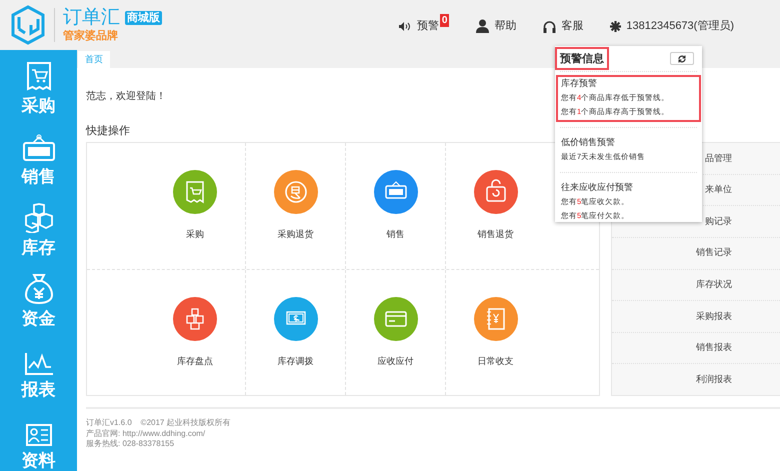 The height and width of the screenshot is (471, 780). I want to click on brand-title: 订单汇, so click(91, 18).